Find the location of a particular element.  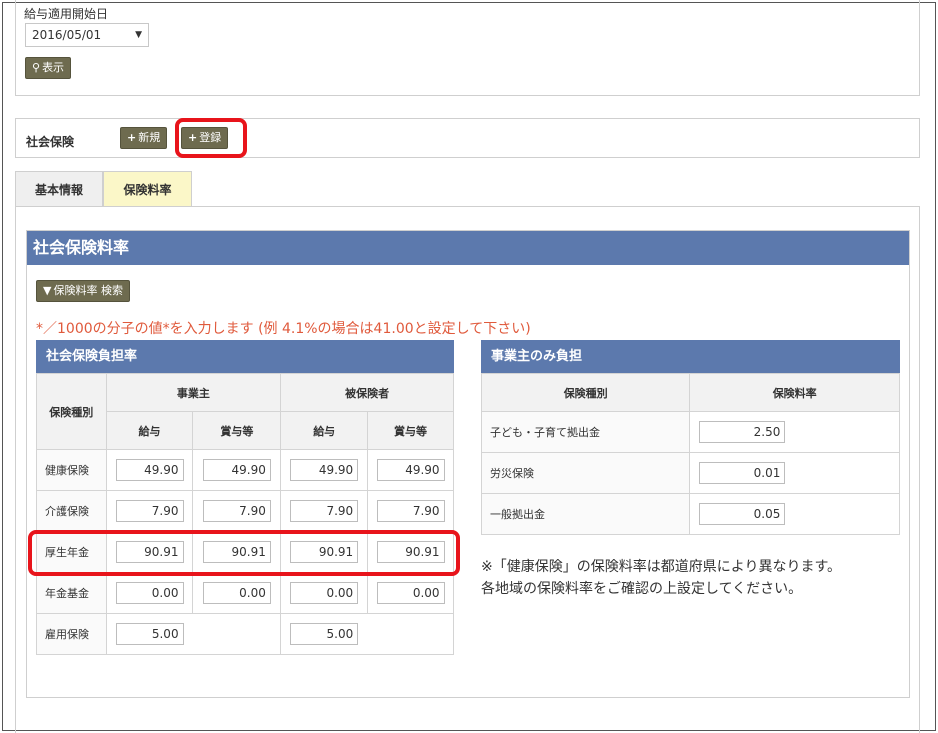

row-label: 介護保険 is located at coordinates (71, 511).